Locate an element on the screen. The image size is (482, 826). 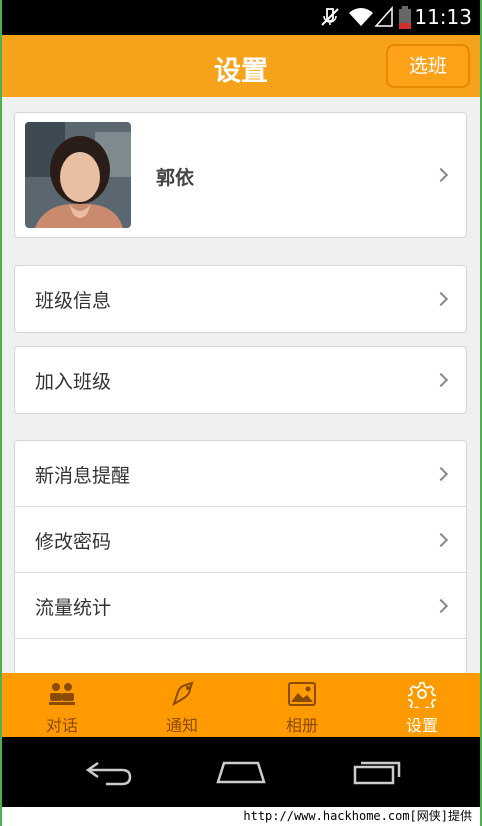
back-icon is located at coordinates (109, 775).